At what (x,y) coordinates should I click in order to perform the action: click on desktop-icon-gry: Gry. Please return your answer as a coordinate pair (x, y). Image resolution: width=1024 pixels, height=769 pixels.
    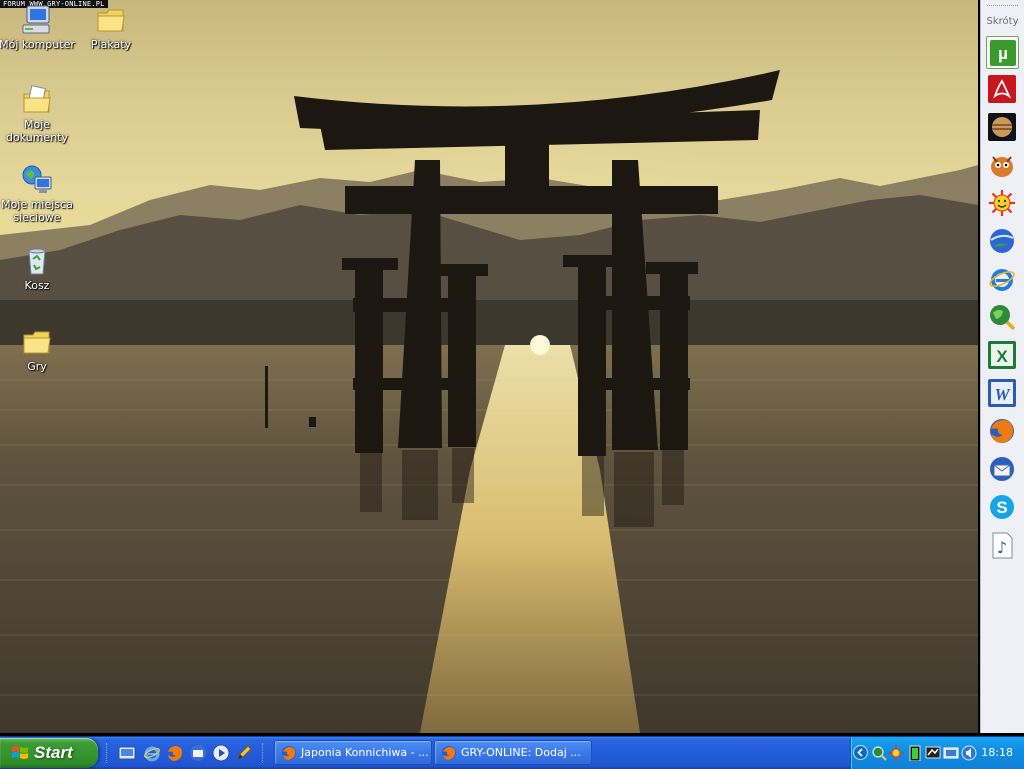
    Looking at the image, I should click on (38, 349).